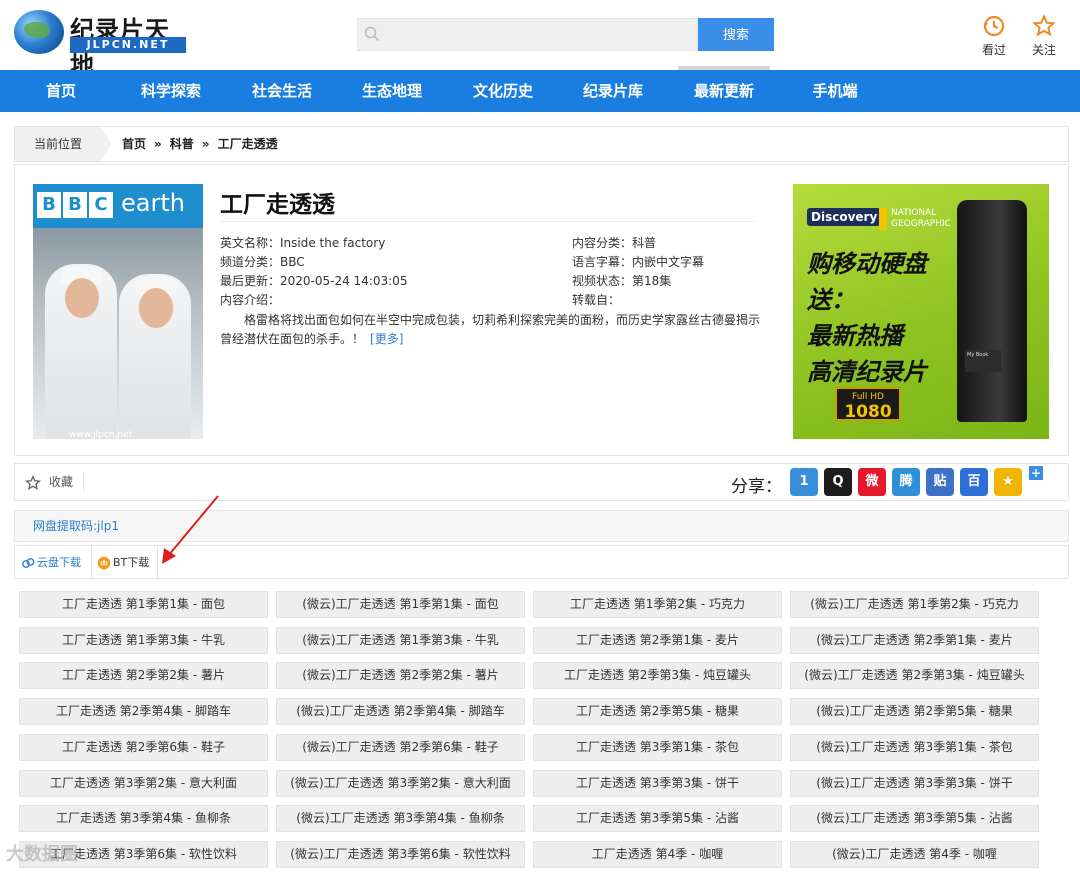 This screenshot has width=1080, height=874. What do you see at coordinates (724, 89) in the screenshot?
I see `nav-latest: 最新更新` at bounding box center [724, 89].